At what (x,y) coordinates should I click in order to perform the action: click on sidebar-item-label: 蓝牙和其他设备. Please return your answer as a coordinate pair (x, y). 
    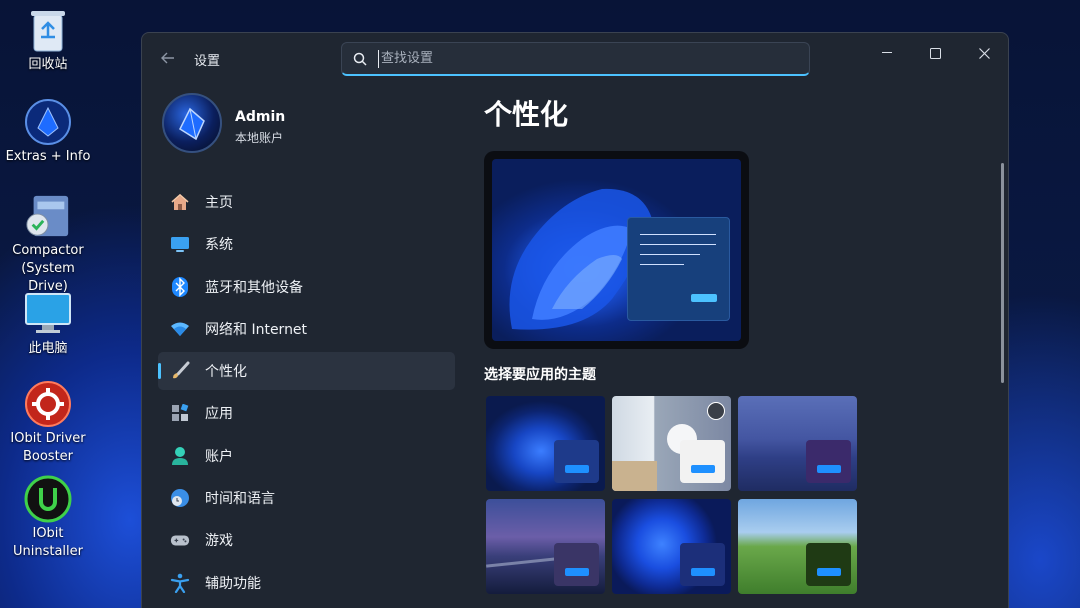
    Looking at the image, I should click on (254, 287).